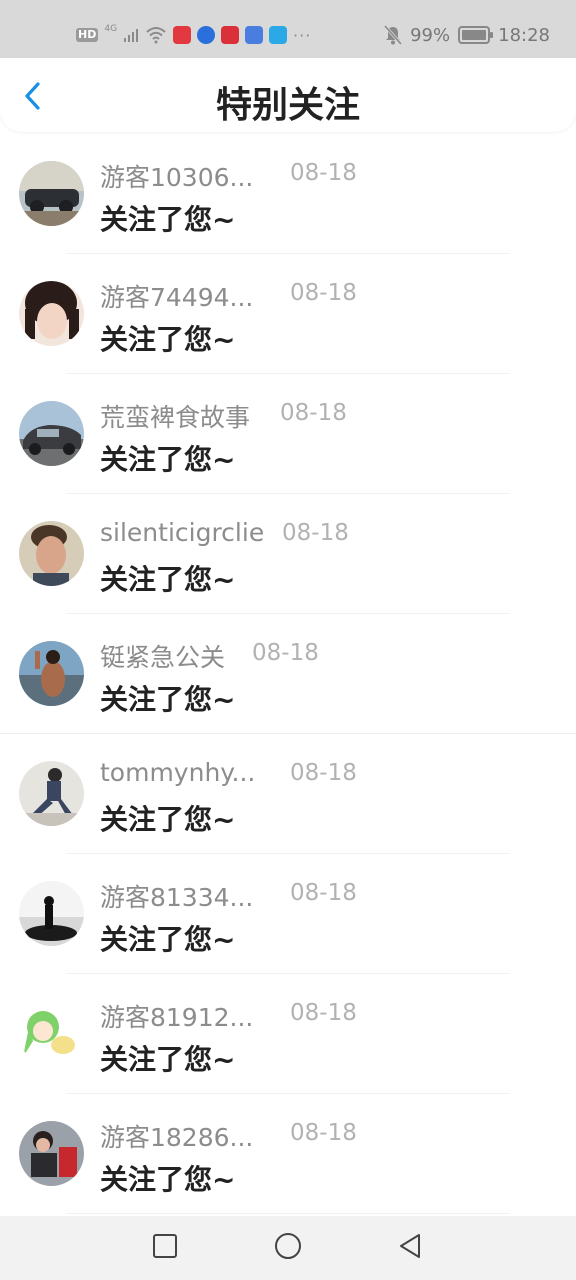 The height and width of the screenshot is (1280, 576). What do you see at coordinates (288, 194) in the screenshot?
I see `list-item: 游客10306... 08-18 关注了您~` at bounding box center [288, 194].